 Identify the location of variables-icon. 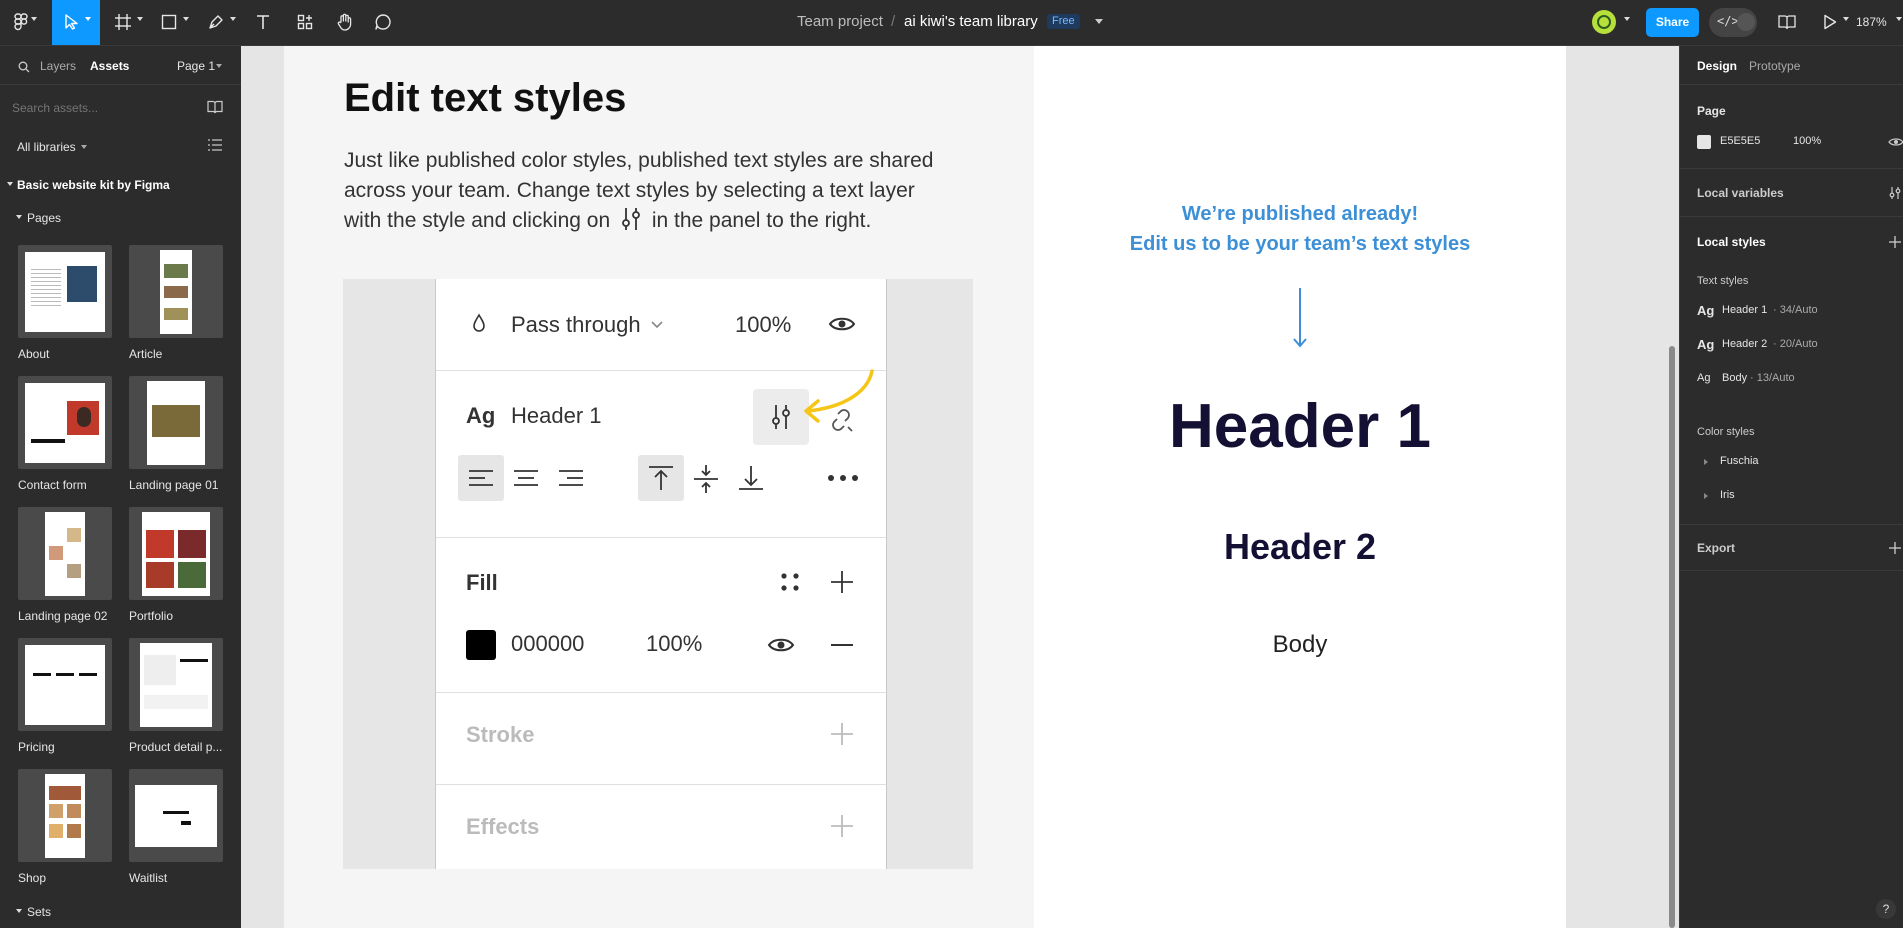
(1895, 193).